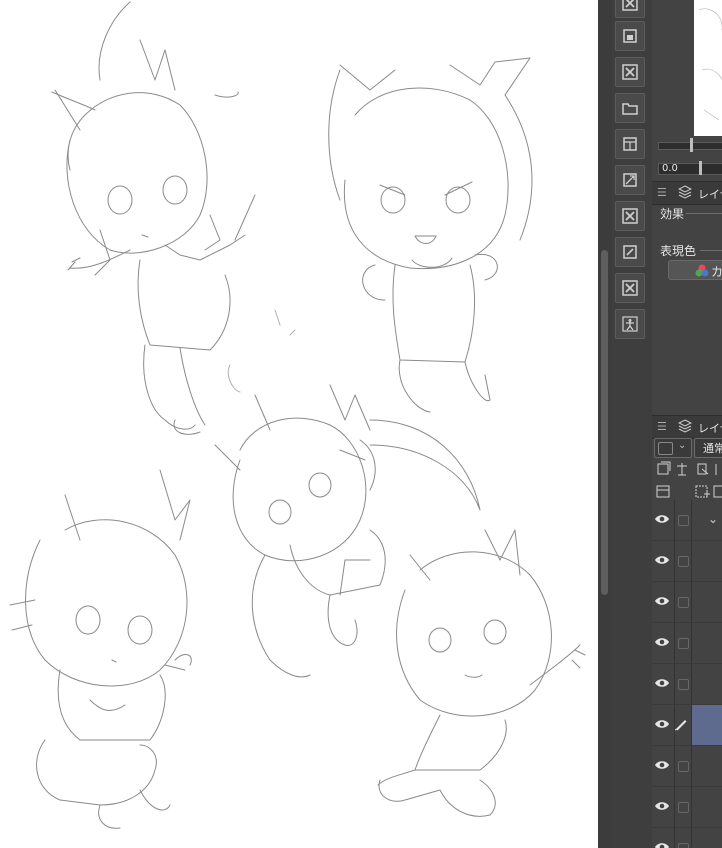  Describe the element at coordinates (630, 108) in the screenshot. I see `folder-layer-icon` at that location.